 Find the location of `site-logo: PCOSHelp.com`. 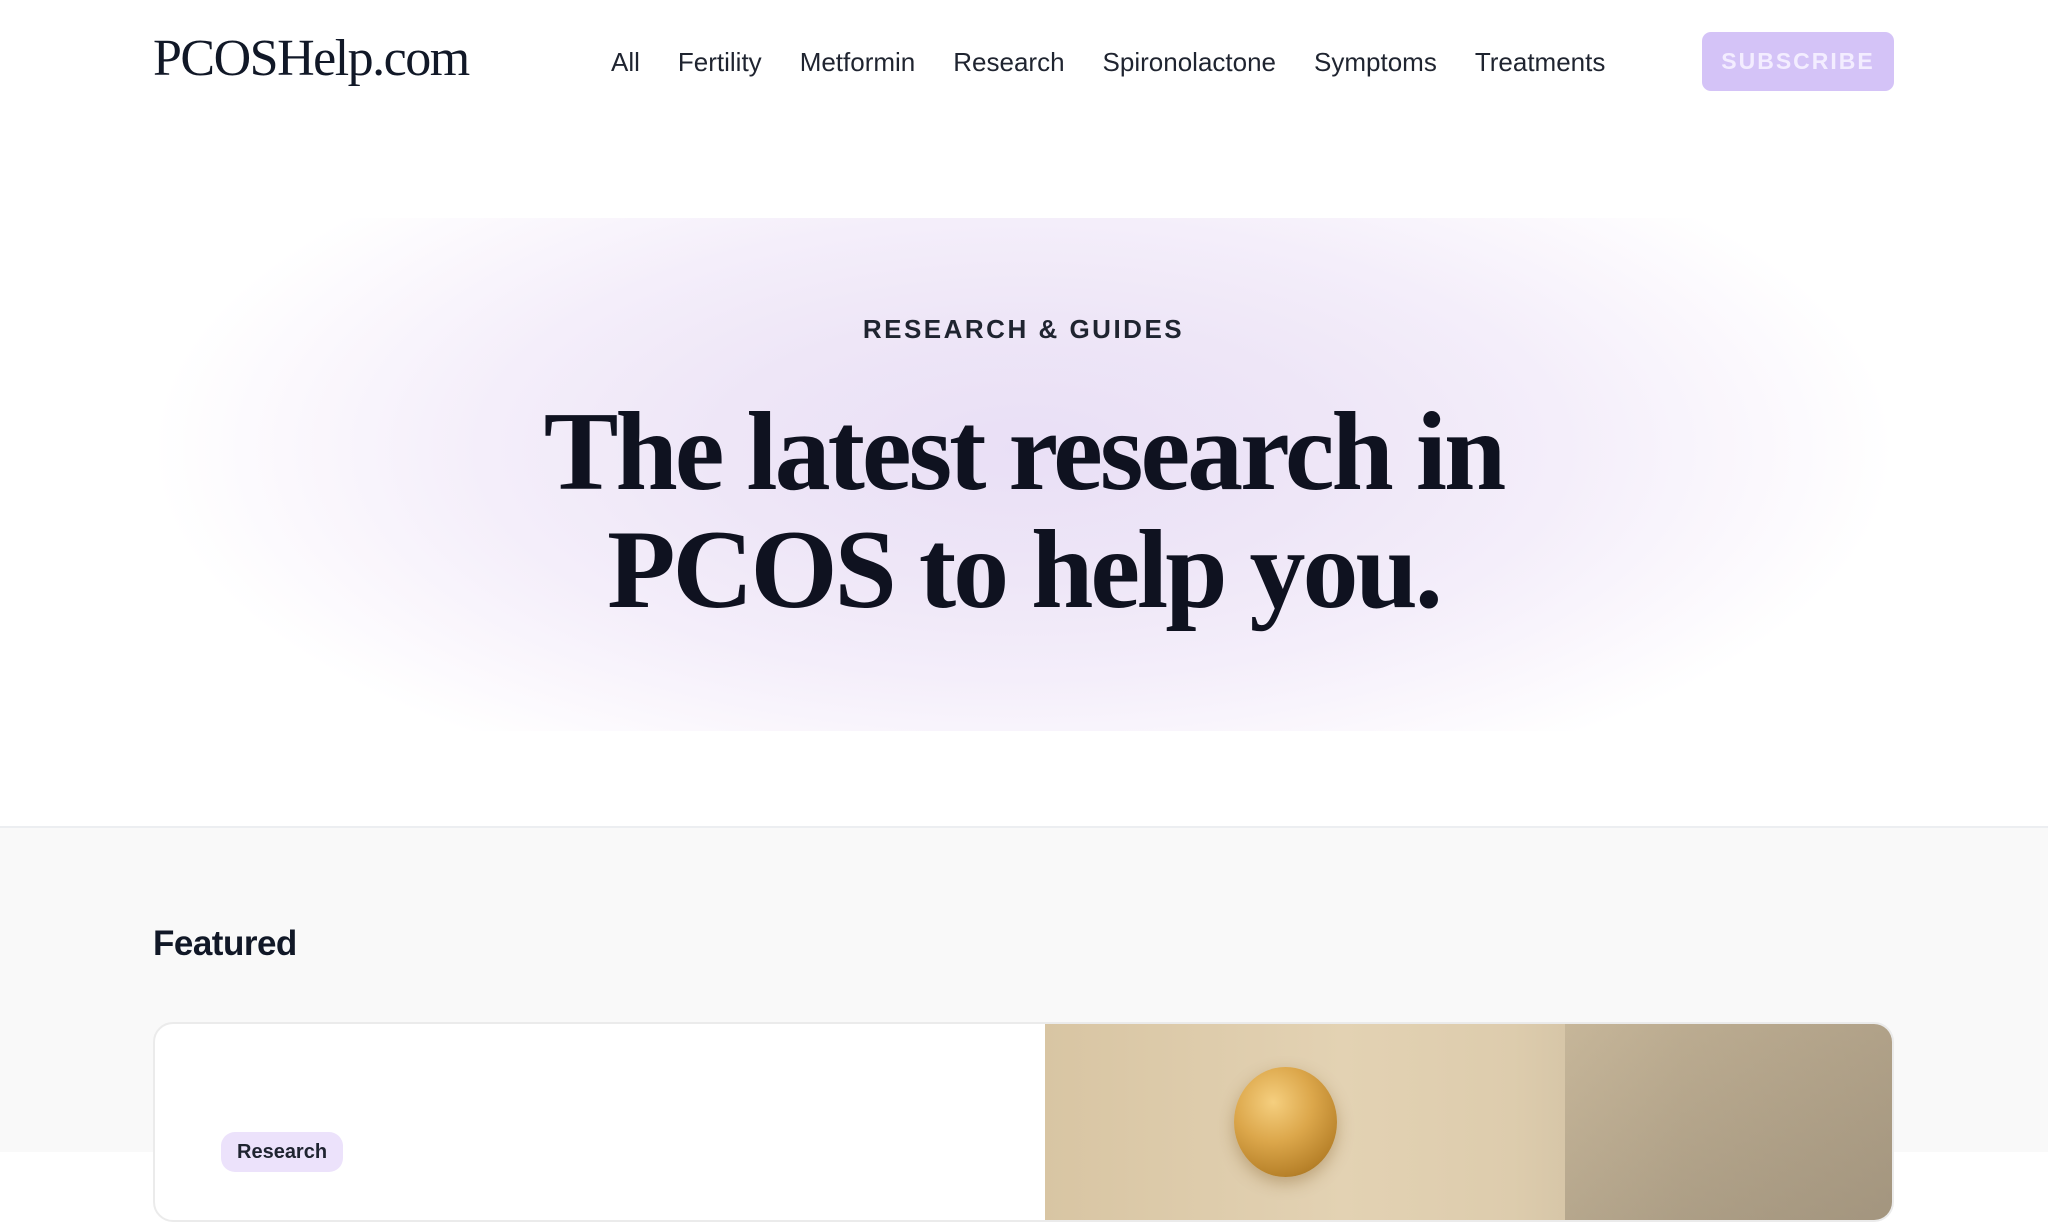

site-logo: PCOSHelp.com is located at coordinates (311, 59).